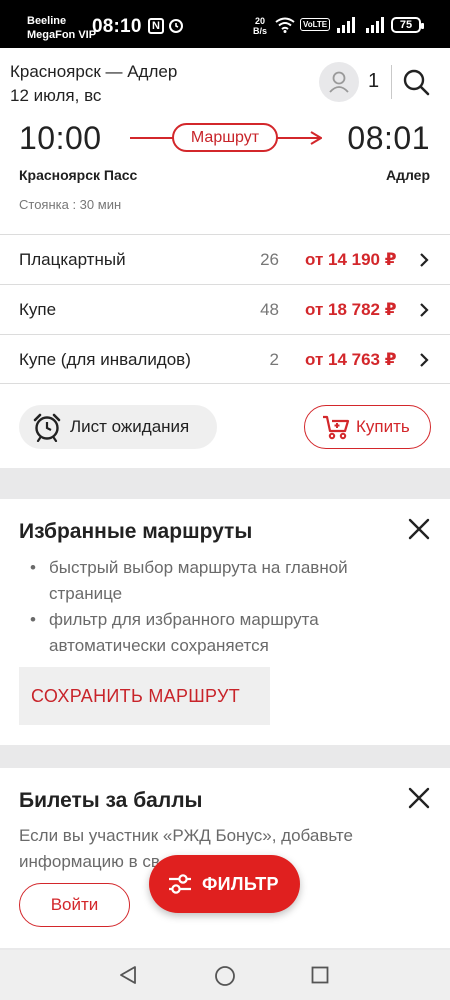  What do you see at coordinates (74, 905) in the screenshot?
I see `login-button: Войти` at bounding box center [74, 905].